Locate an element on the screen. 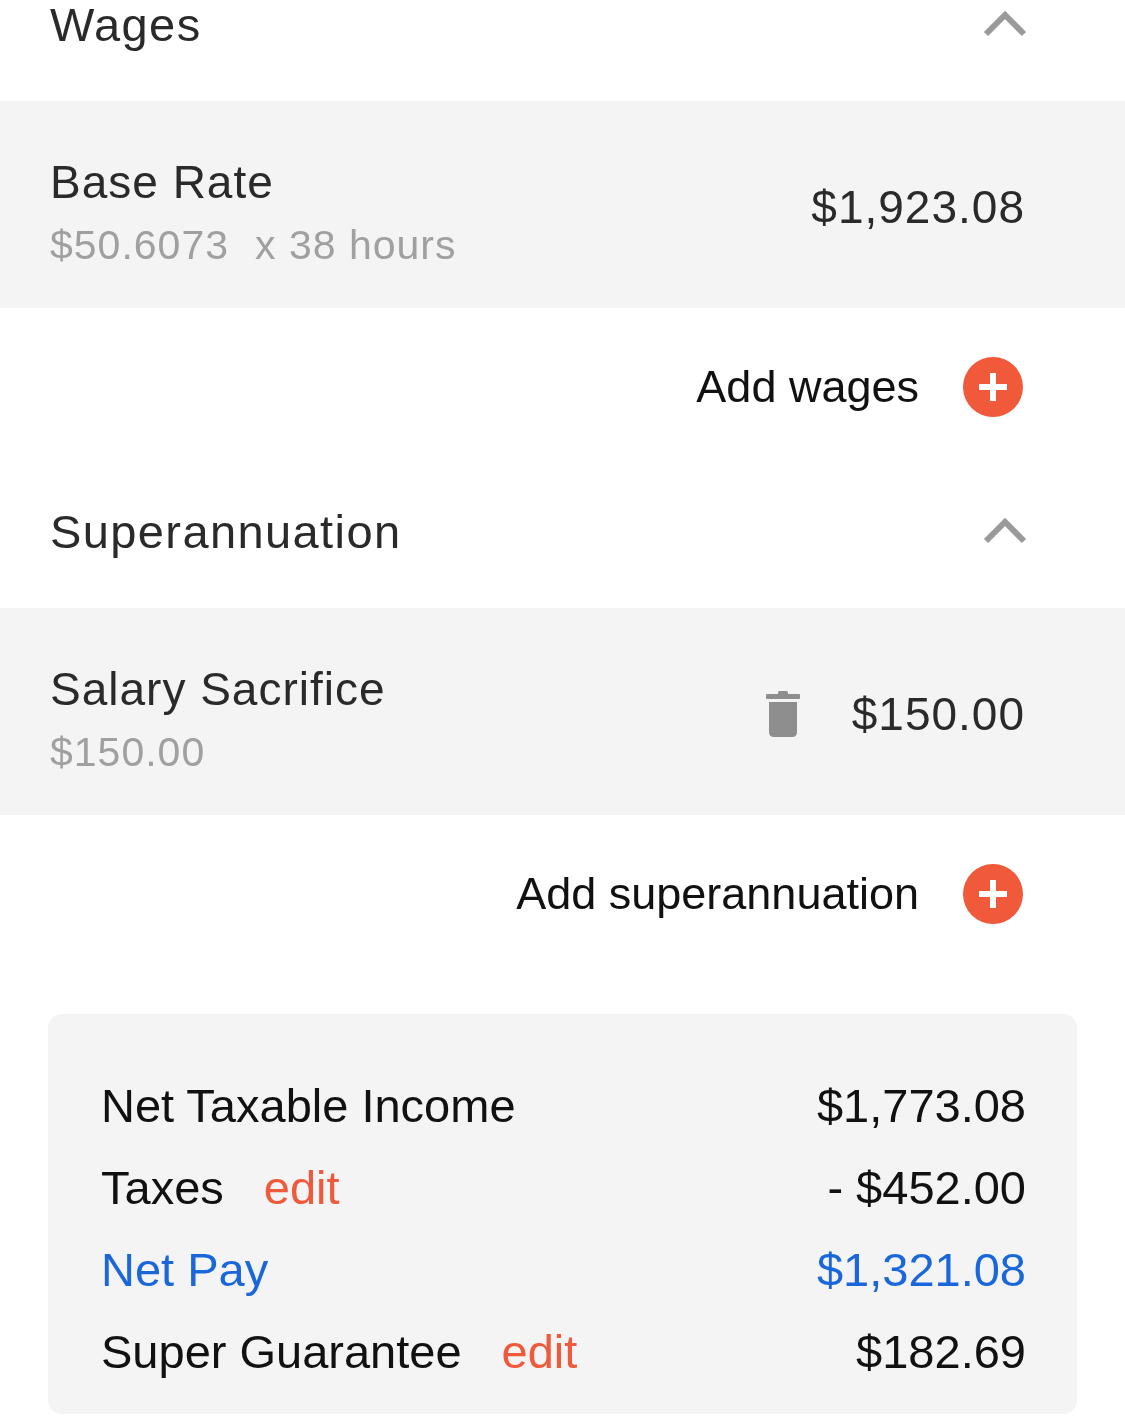  item-detail: $150.00 is located at coordinates (128, 752).